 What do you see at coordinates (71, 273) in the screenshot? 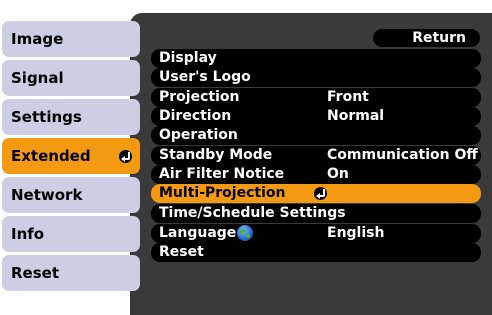
I see `tab-reset: Reset` at bounding box center [71, 273].